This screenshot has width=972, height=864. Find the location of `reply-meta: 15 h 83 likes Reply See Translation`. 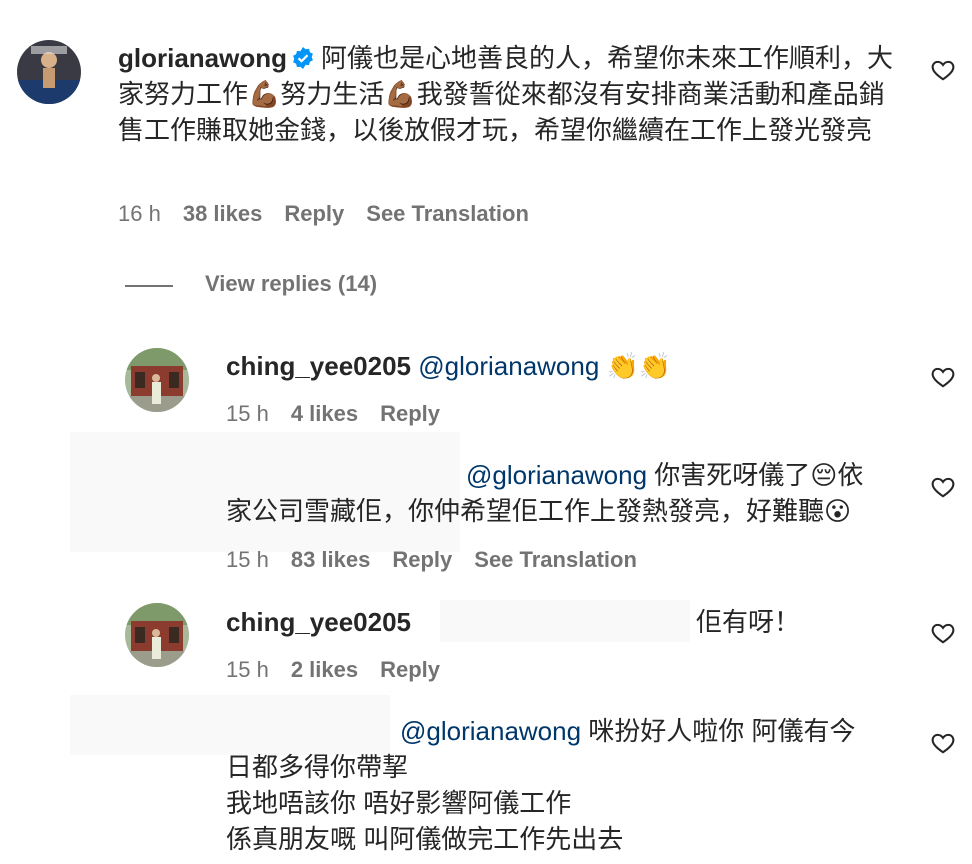

reply-meta: 15 h 83 likes Reply See Translation is located at coordinates (442, 560).